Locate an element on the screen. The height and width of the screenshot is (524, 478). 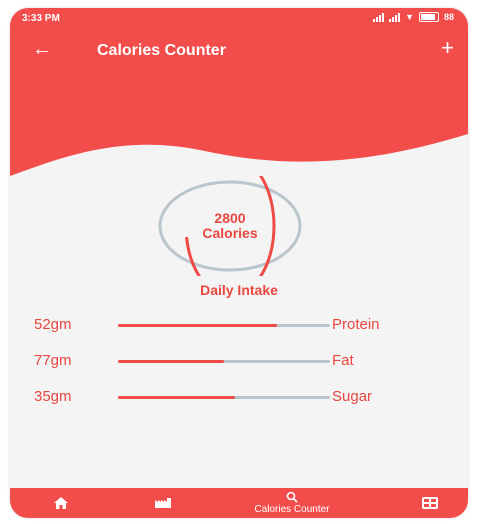
nutrient-row-protein: 52gm Protein is located at coordinates (239, 325).